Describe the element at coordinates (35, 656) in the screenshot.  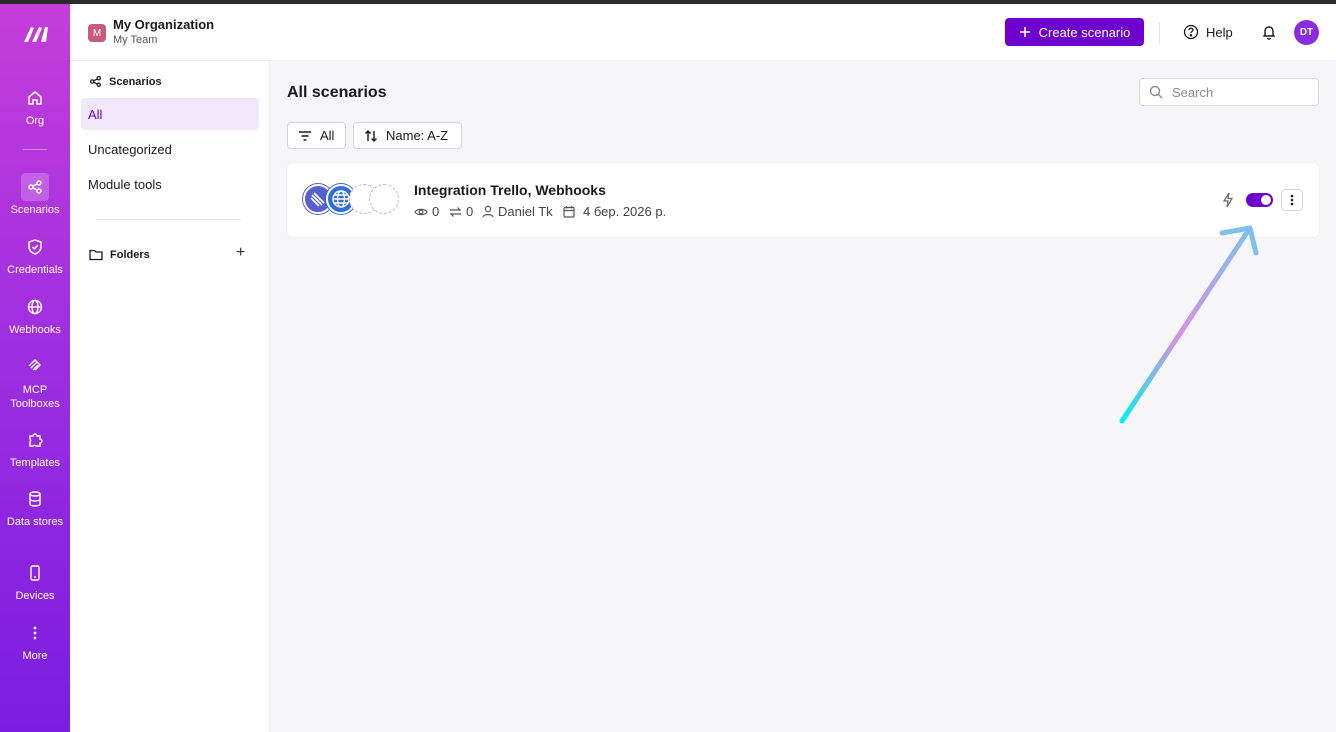
I see `rail-item-label: More` at that location.